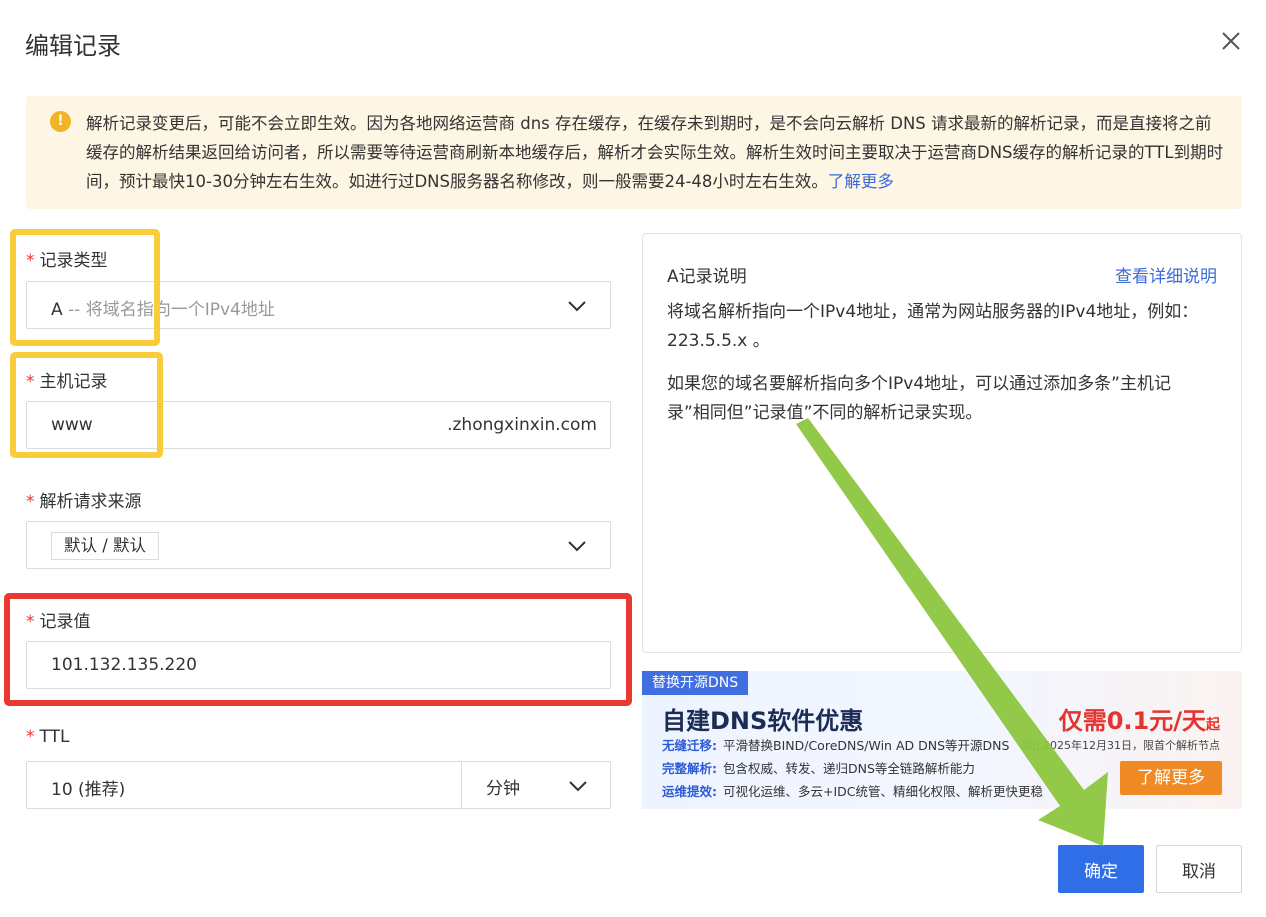 The image size is (1266, 917). What do you see at coordinates (60, 121) in the screenshot?
I see `warning-icon: !` at bounding box center [60, 121].